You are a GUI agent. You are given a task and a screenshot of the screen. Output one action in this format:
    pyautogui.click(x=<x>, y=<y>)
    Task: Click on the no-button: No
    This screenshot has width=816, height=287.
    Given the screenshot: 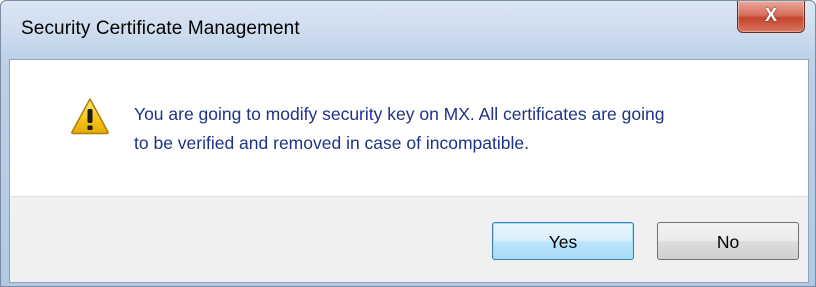 What is the action you would take?
    pyautogui.click(x=728, y=241)
    